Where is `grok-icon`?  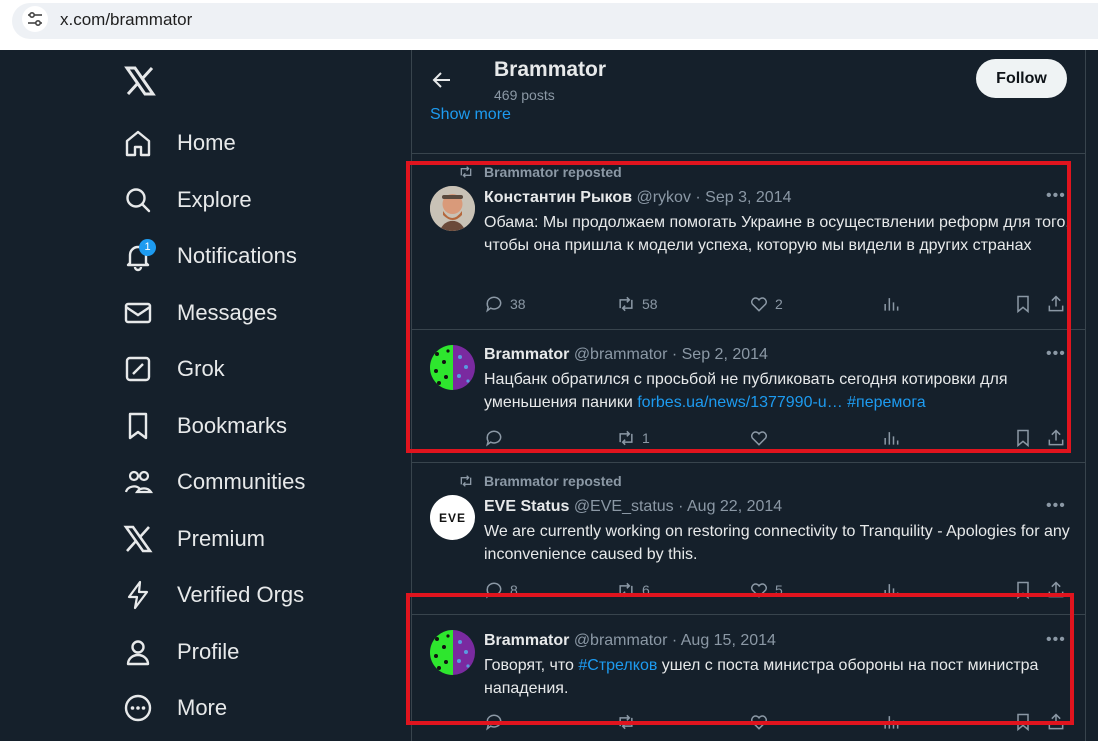
grok-icon is located at coordinates (138, 369).